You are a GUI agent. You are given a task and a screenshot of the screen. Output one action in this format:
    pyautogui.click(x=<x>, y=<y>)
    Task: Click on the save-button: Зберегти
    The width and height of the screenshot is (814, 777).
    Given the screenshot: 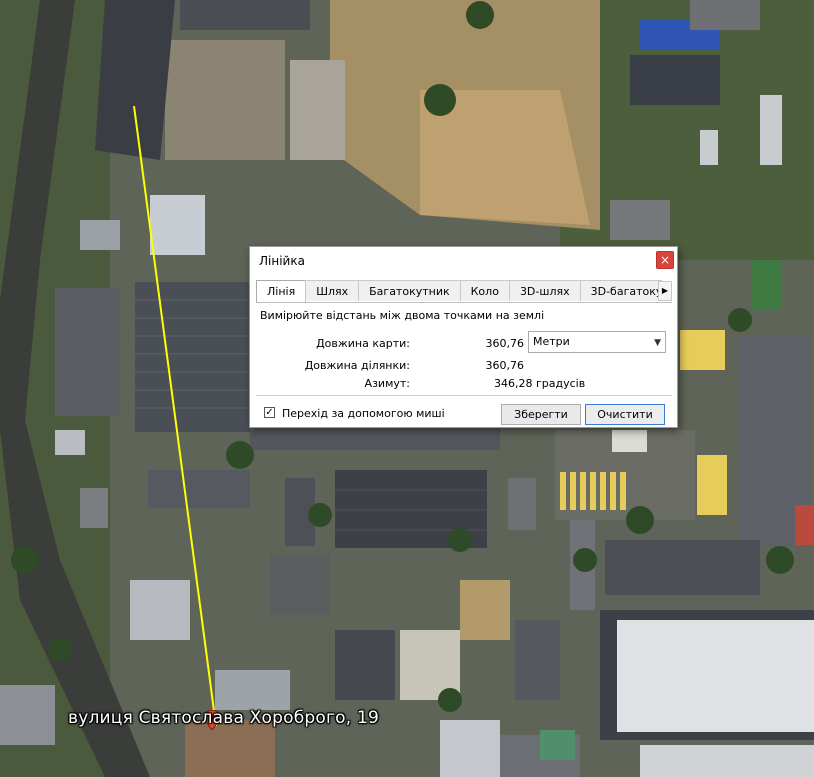 What is the action you would take?
    pyautogui.click(x=541, y=414)
    